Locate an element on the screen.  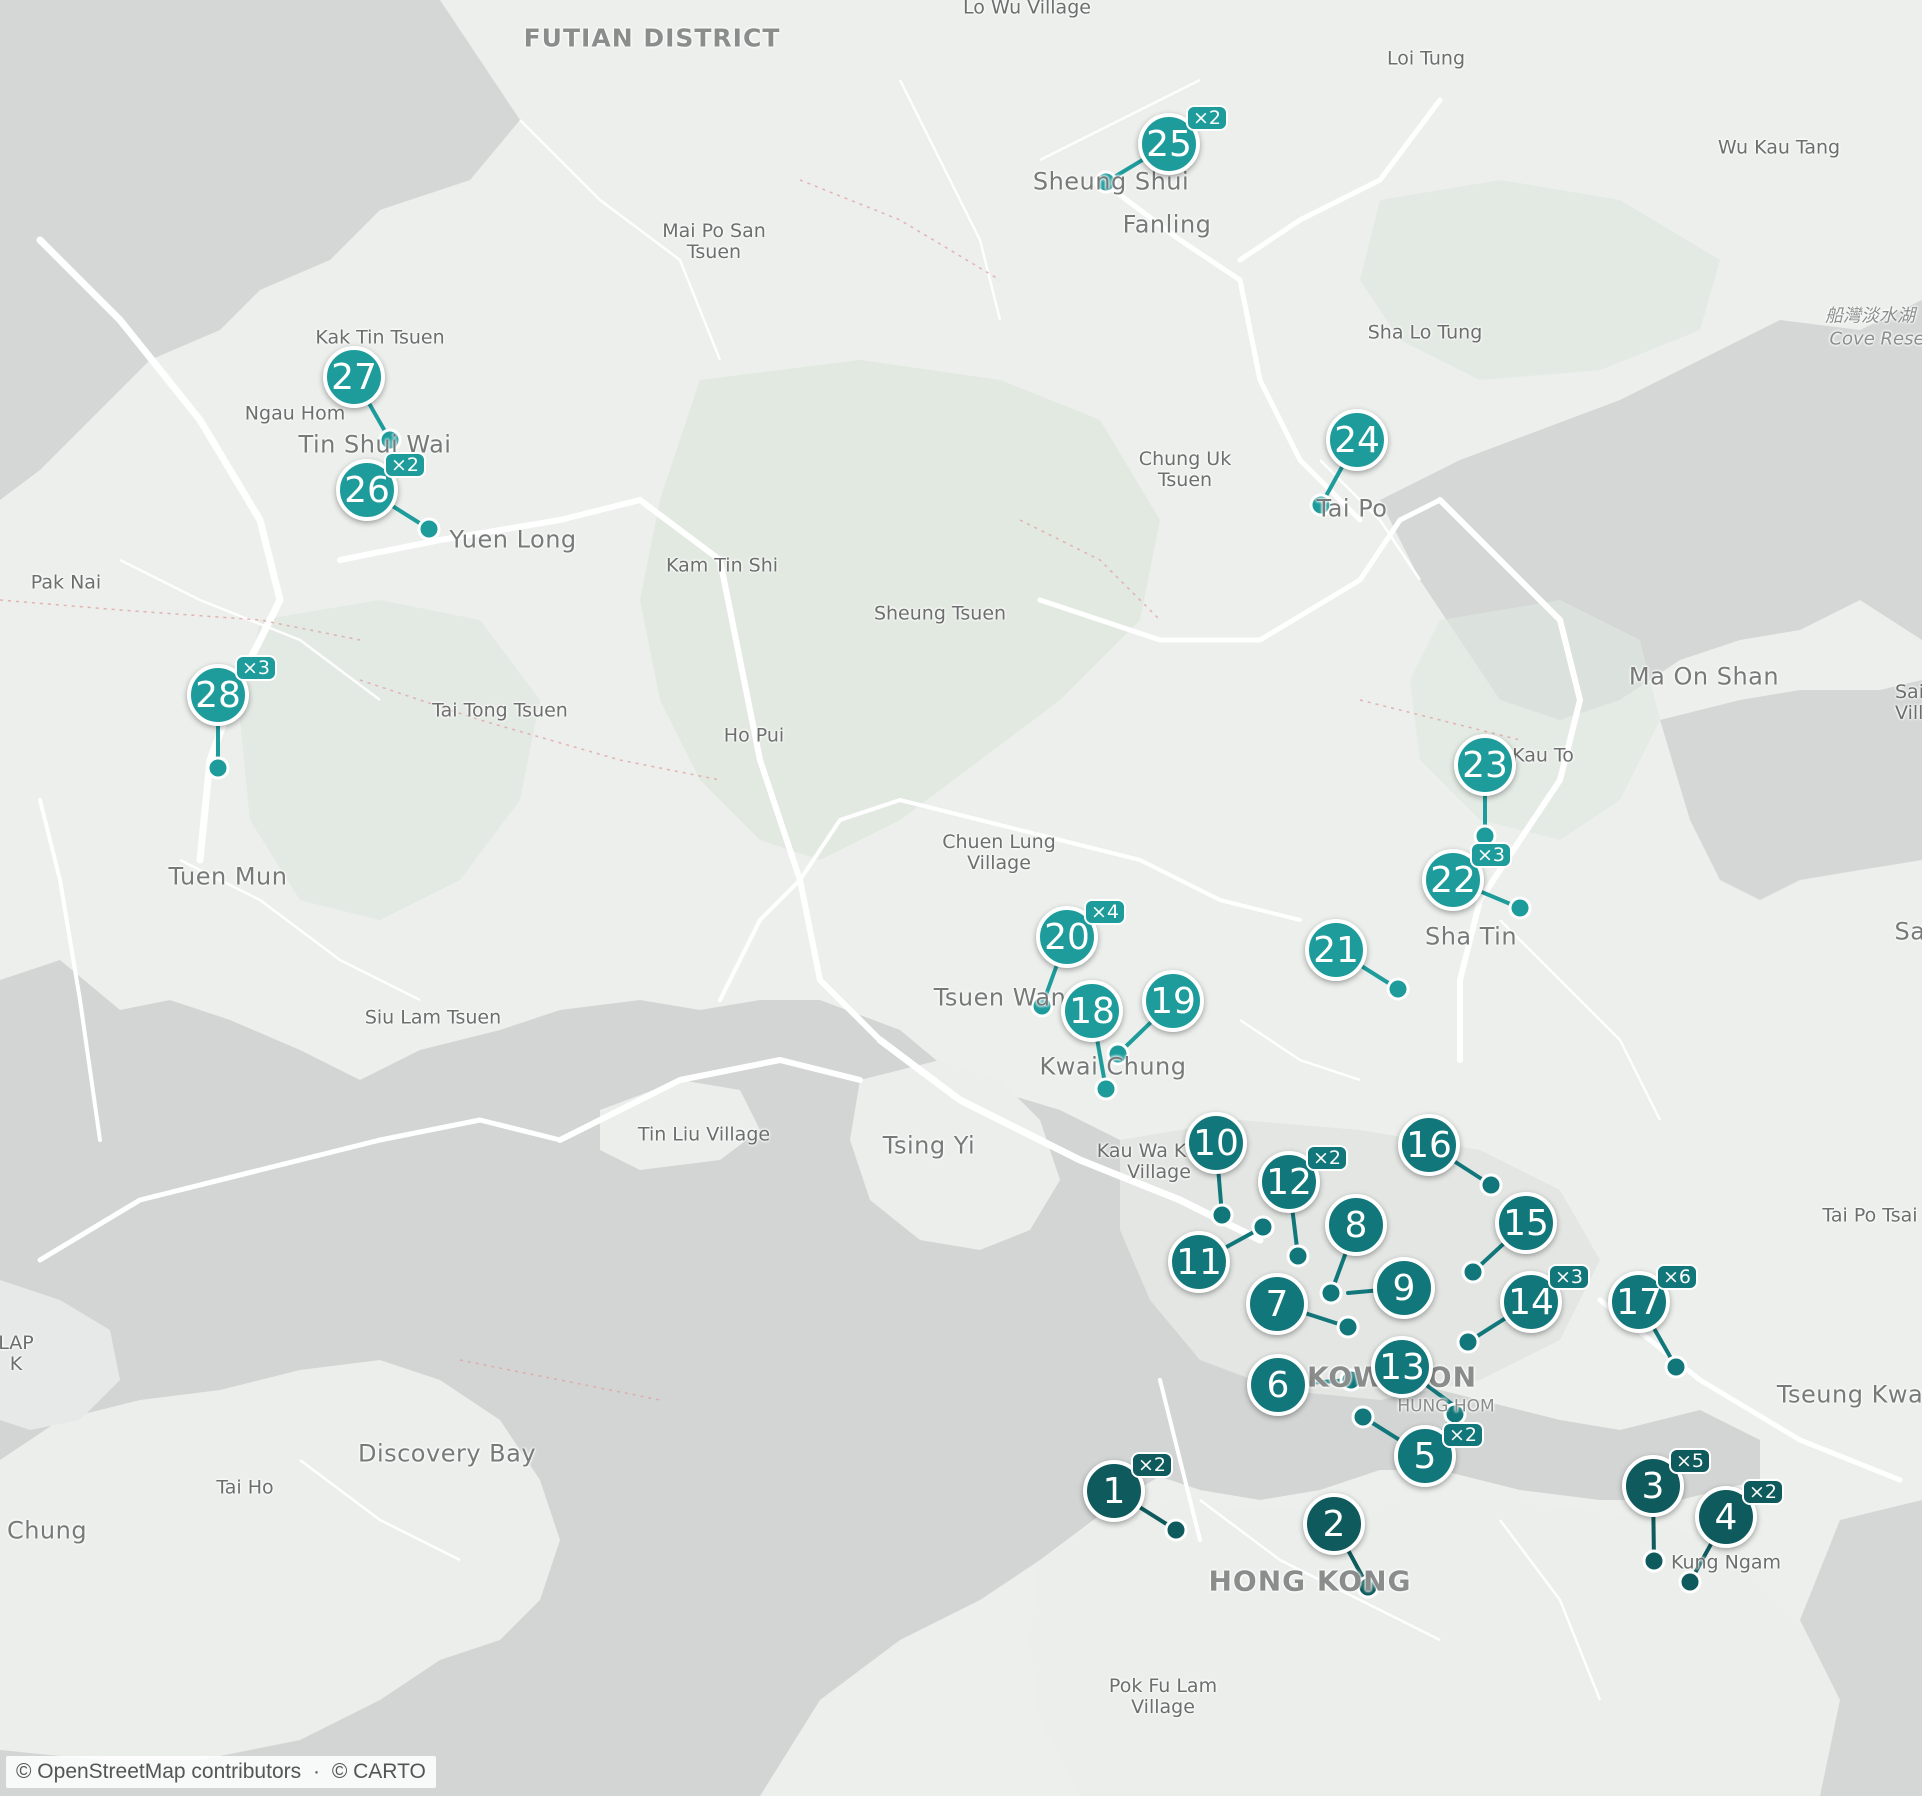
marker-1-count: ×2 is located at coordinates (1152, 1465).